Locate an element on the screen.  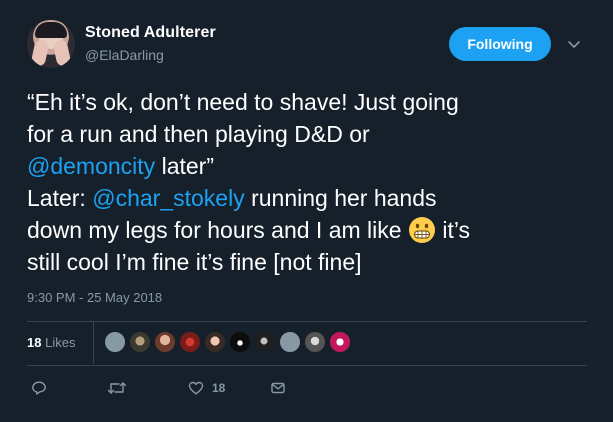
tweet-text-span: running her hands is located at coordinates (340, 198).